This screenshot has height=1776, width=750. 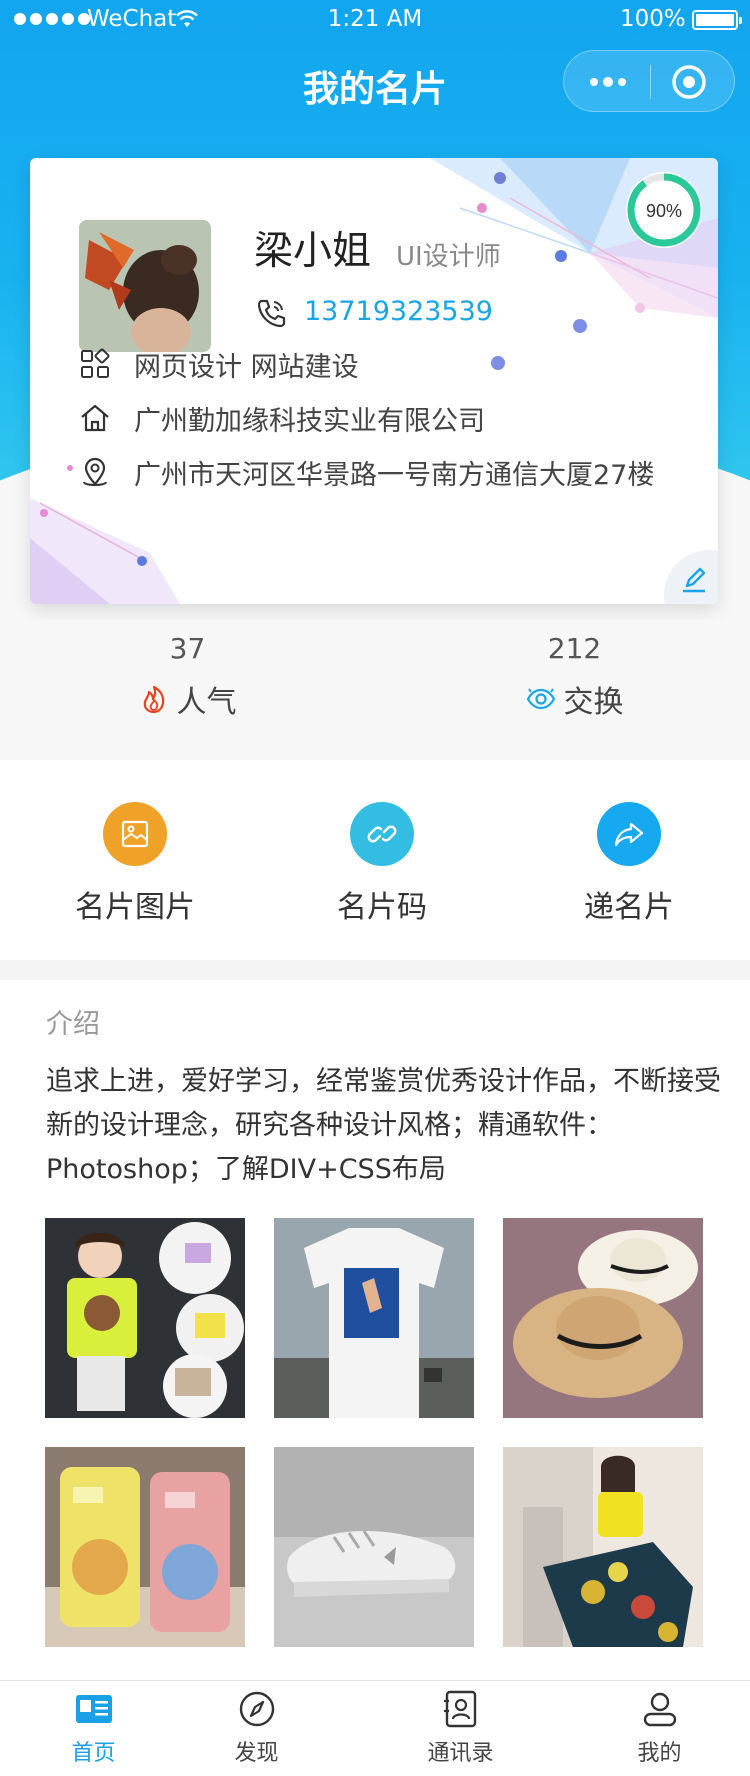 What do you see at coordinates (206, 702) in the screenshot?
I see `popularity-label: 人气` at bounding box center [206, 702].